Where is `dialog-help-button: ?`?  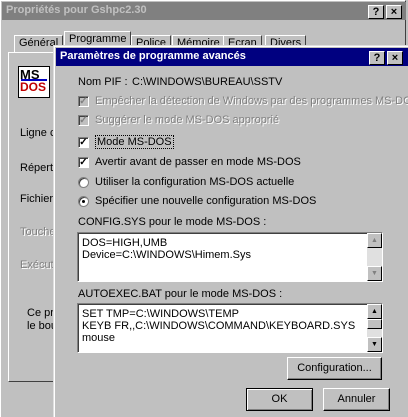 dialog-help-button: ? is located at coordinates (377, 58).